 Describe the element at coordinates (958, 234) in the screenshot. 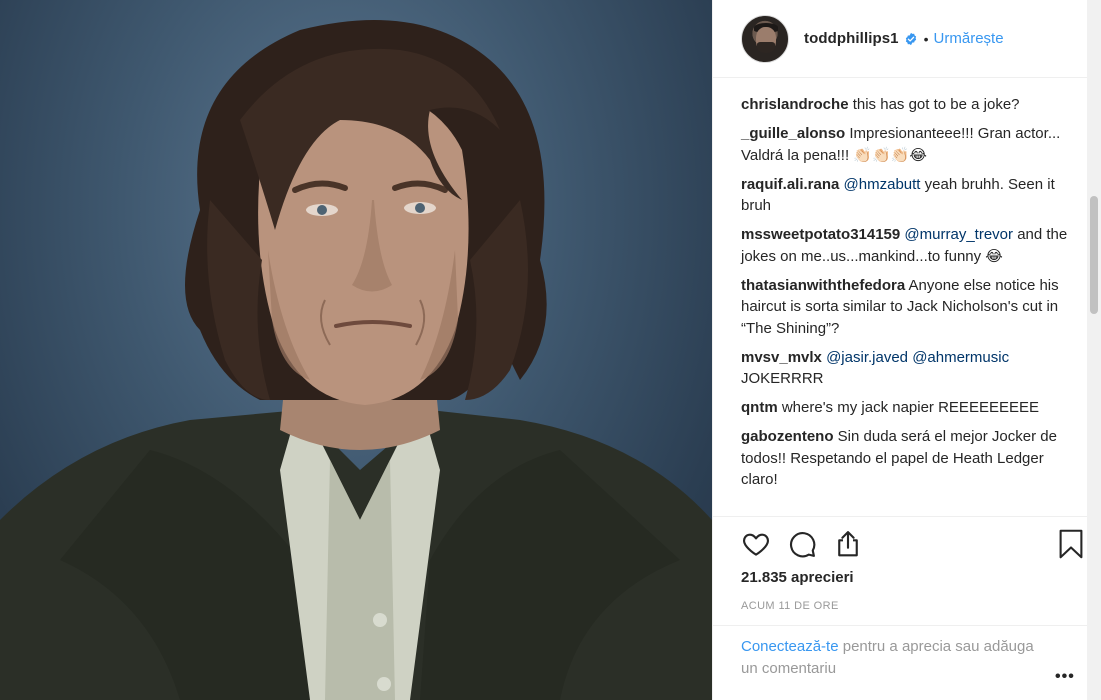

I see `comment-mention: @murray_trevor` at that location.